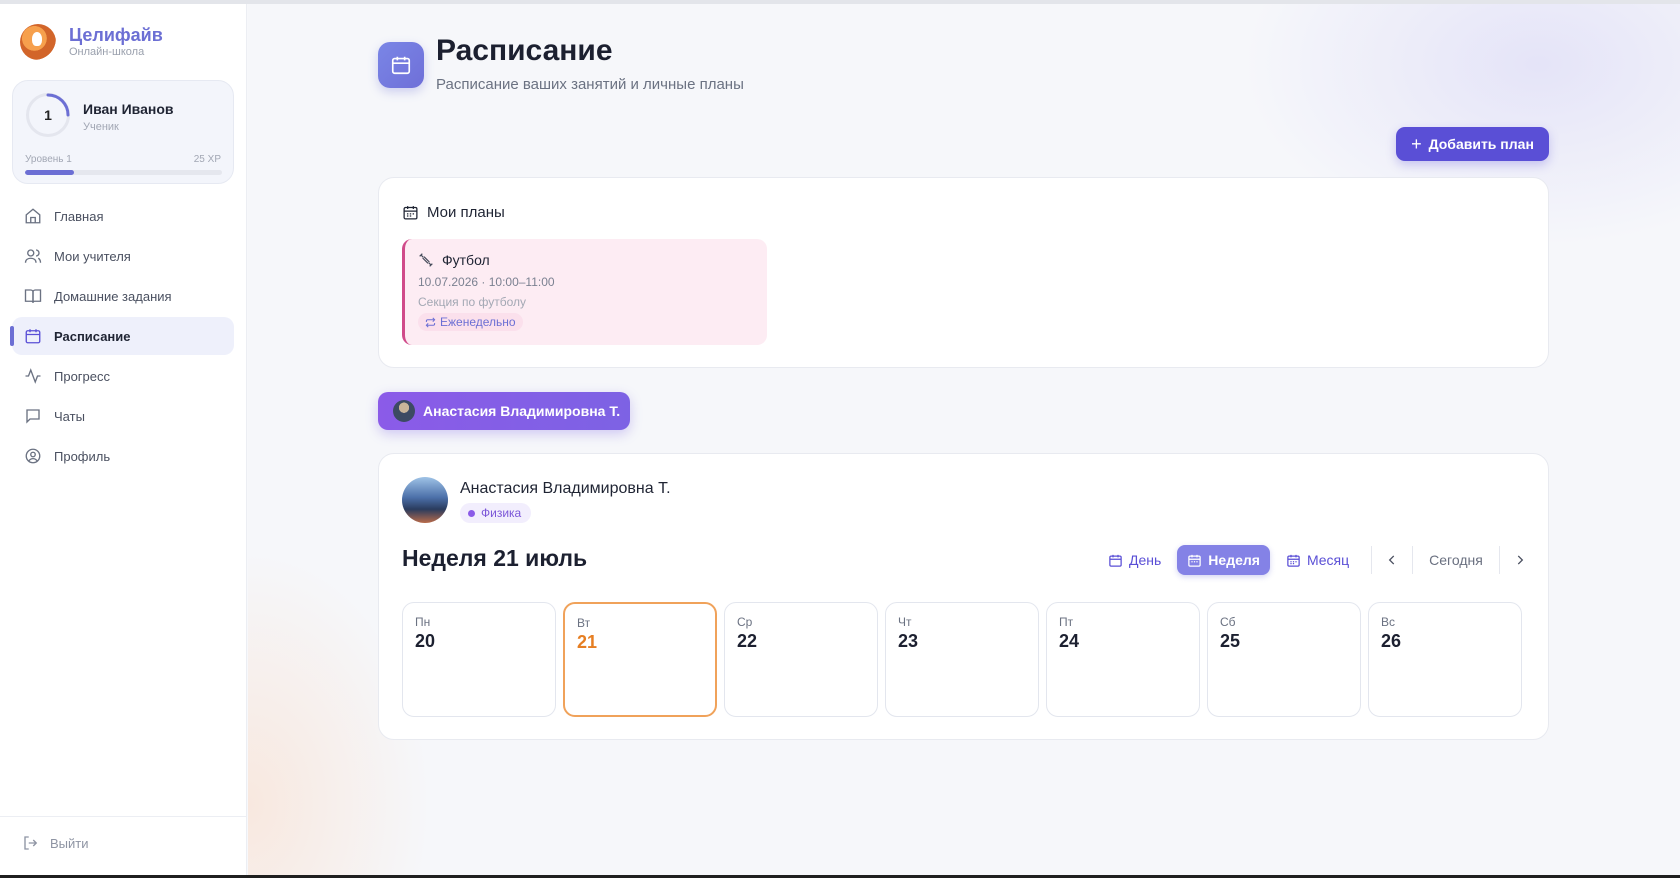 The image size is (1680, 878). I want to click on sidebar-item-label: Главная, so click(79, 216).